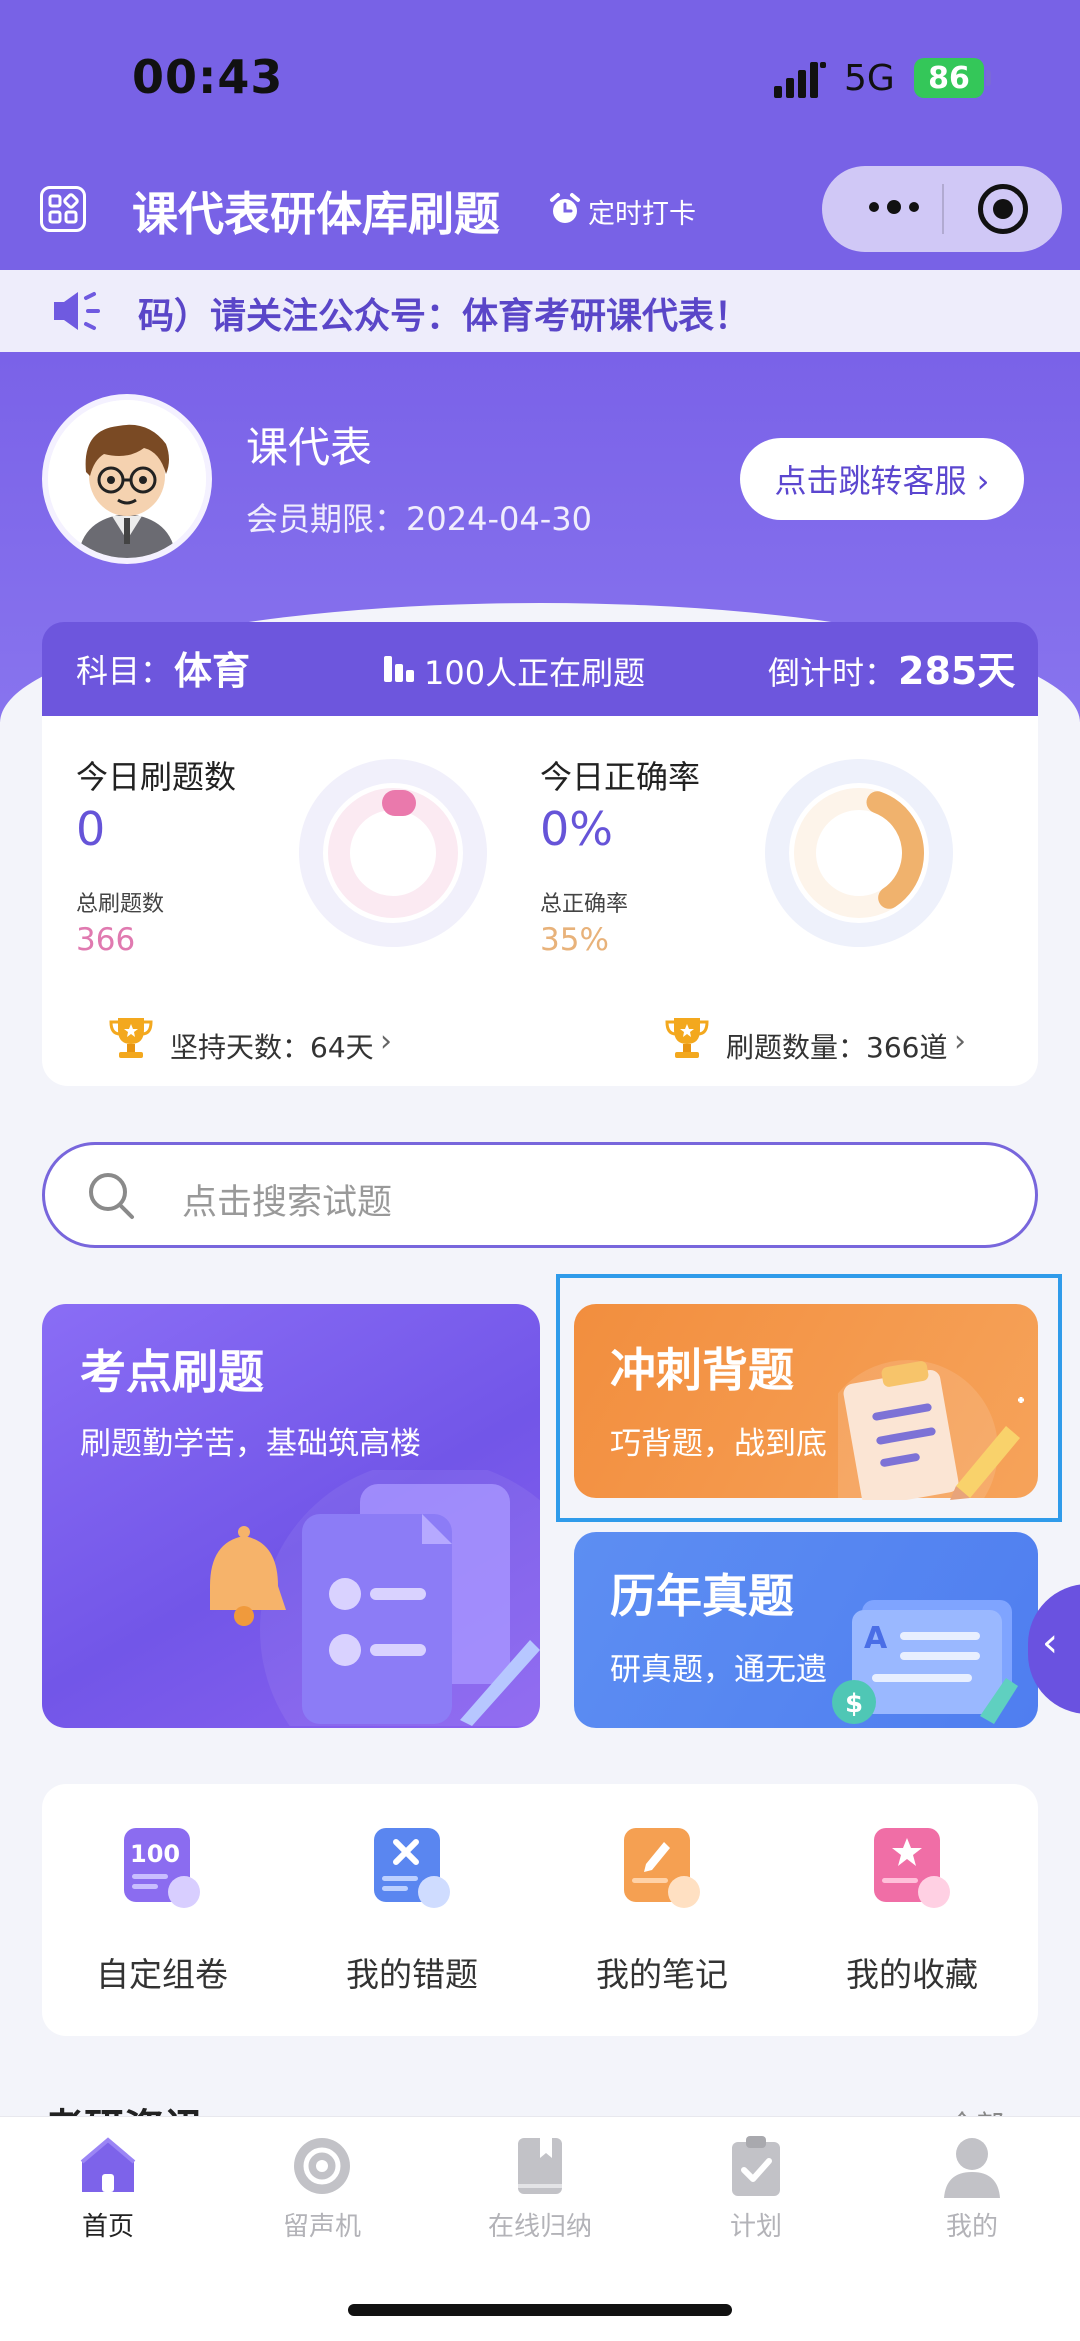  I want to click on today-rate-title: 今日正确率, so click(620, 777).